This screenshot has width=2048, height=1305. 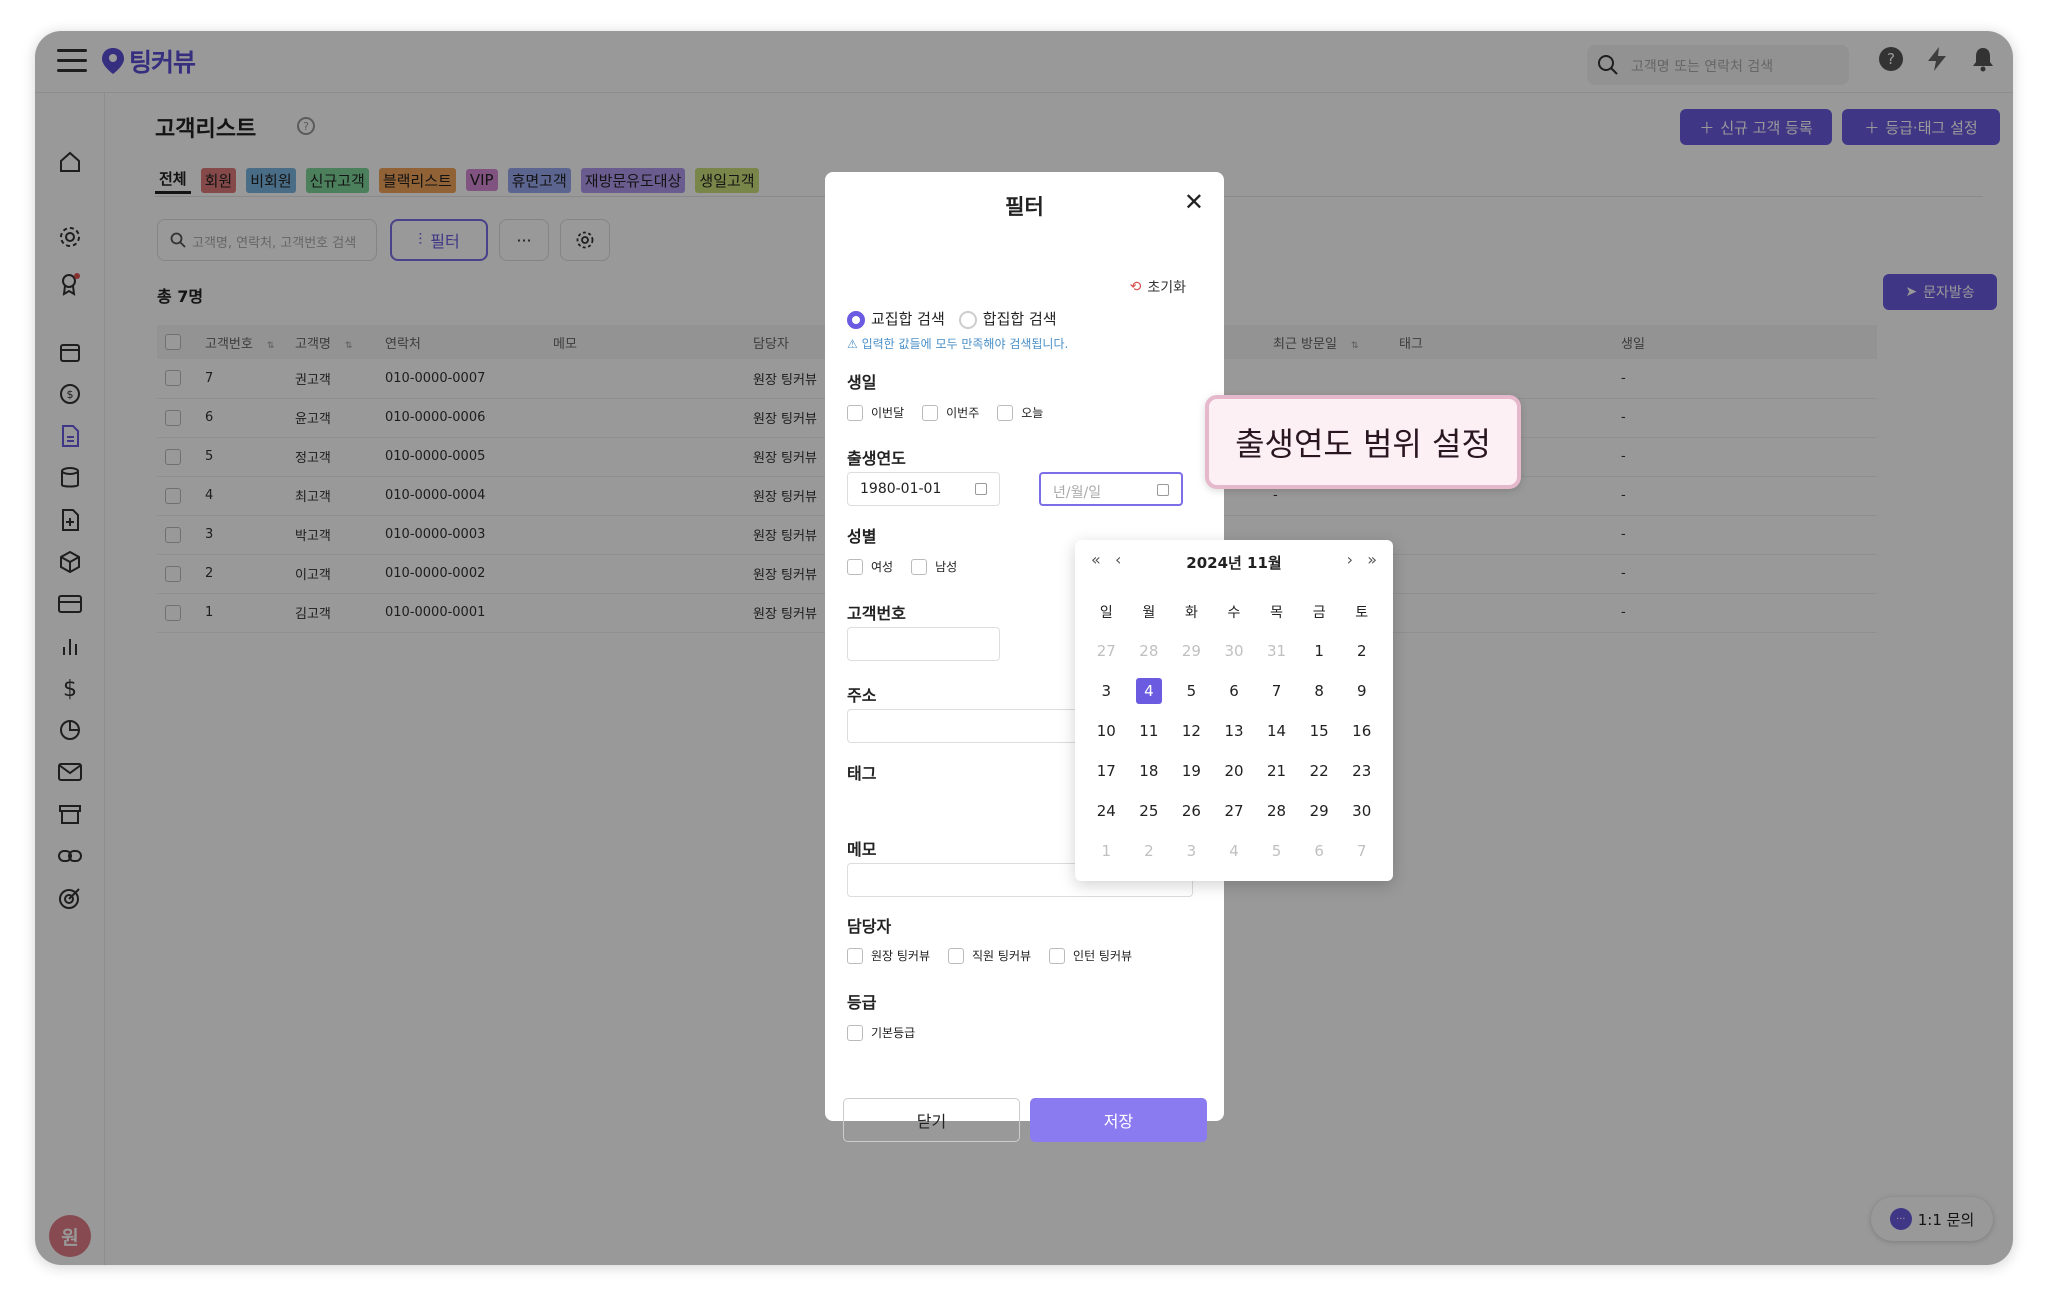 What do you see at coordinates (881, 1032) in the screenshot?
I see `checkbox-option: 기본등급` at bounding box center [881, 1032].